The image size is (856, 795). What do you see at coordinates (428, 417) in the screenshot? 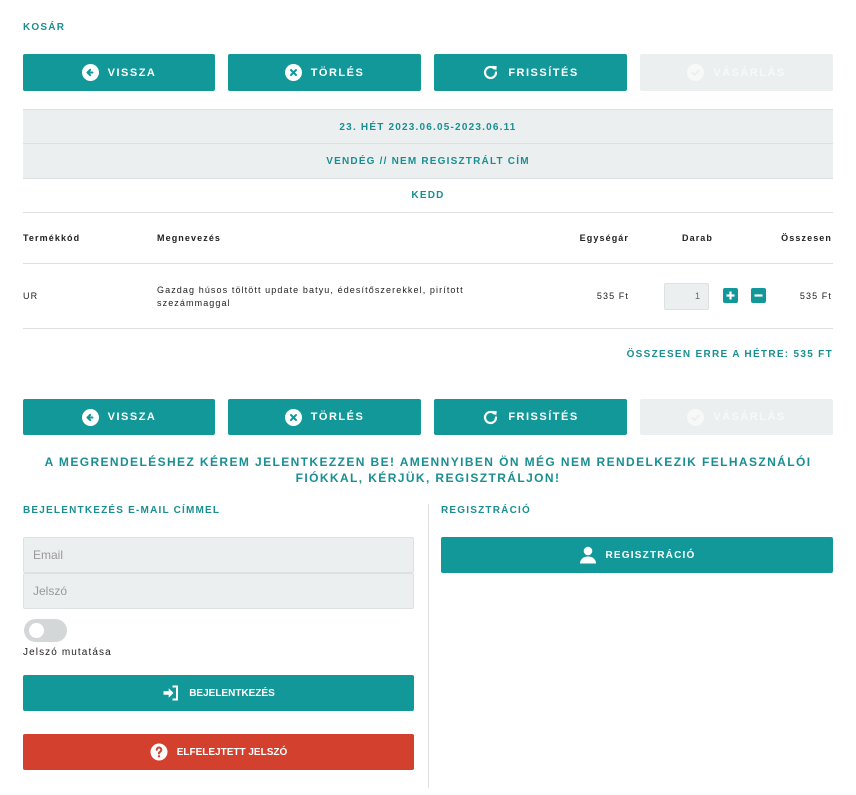
I see `cart-actions-bottom: VISSZA TÖRLÉS FRISSÍTÉS VÁSÁRLÁS` at bounding box center [428, 417].